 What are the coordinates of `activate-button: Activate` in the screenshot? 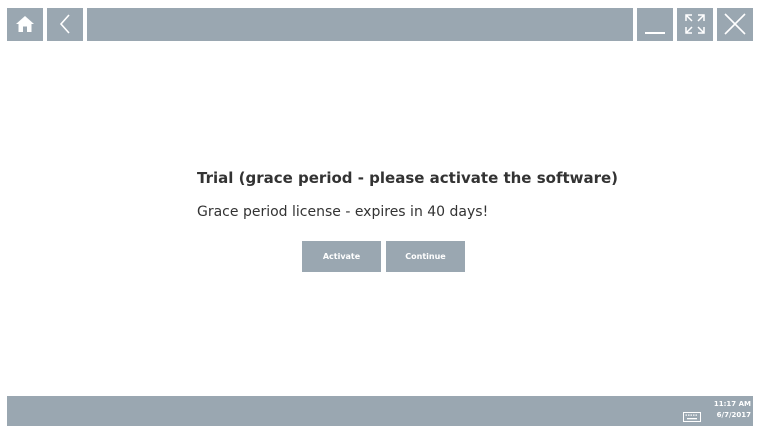 It's located at (341, 256).